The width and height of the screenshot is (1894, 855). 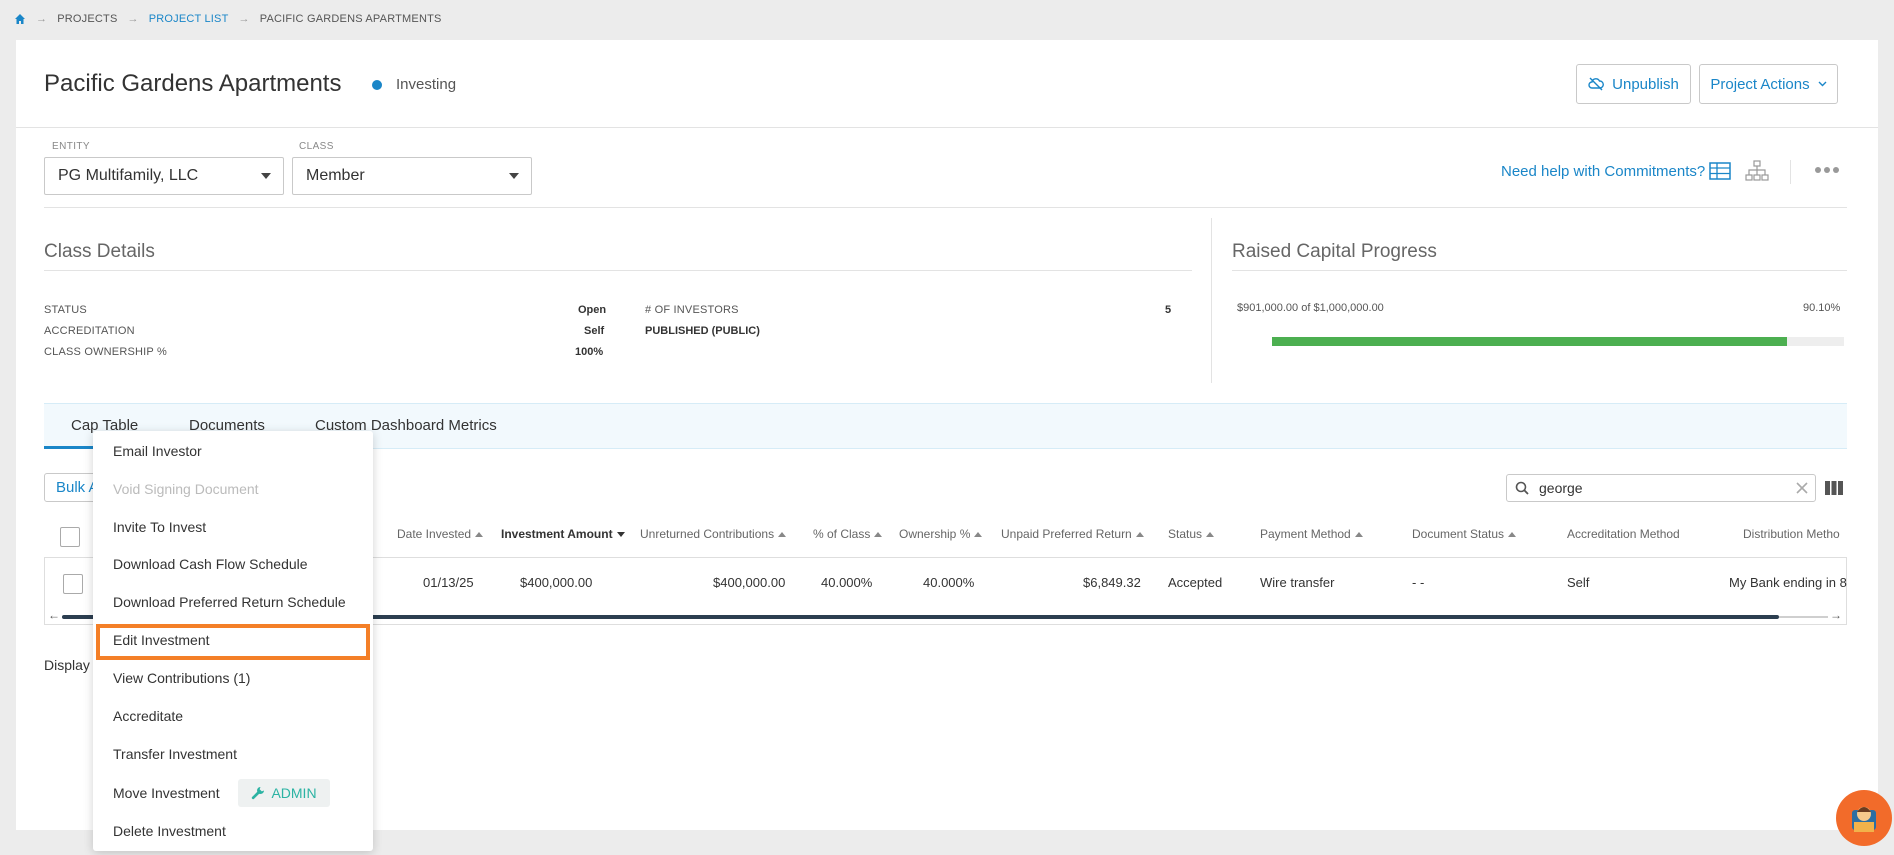 What do you see at coordinates (169, 831) in the screenshot?
I see `menu-item-delete-investment: Delete Investment` at bounding box center [169, 831].